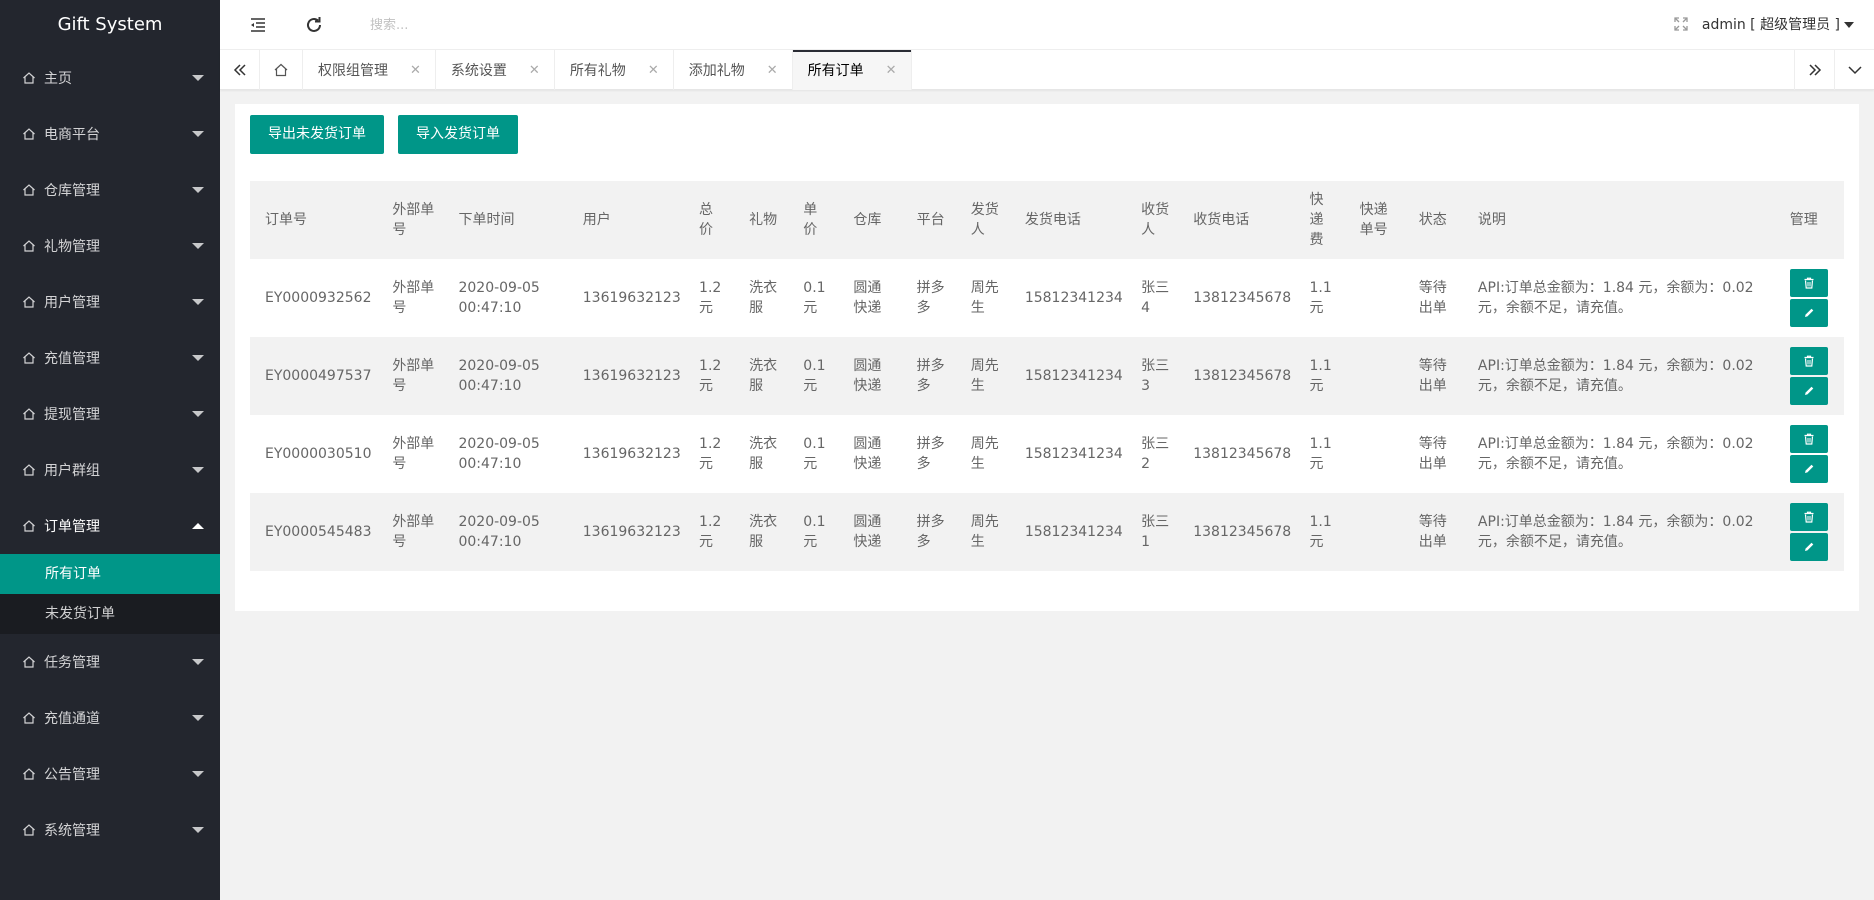  I want to click on app-logo: Gift System, so click(110, 25).